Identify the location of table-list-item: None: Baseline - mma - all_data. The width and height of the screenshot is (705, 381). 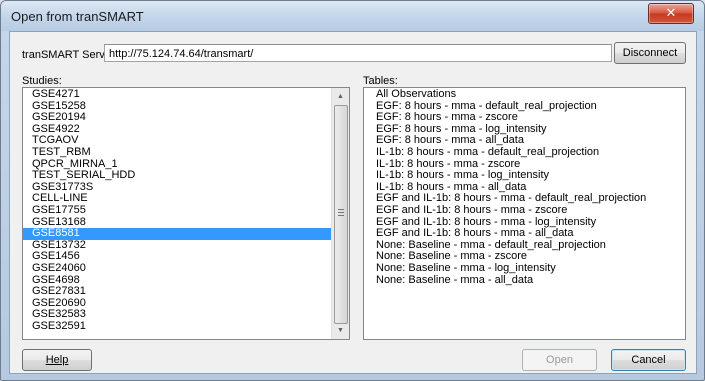
(524, 280).